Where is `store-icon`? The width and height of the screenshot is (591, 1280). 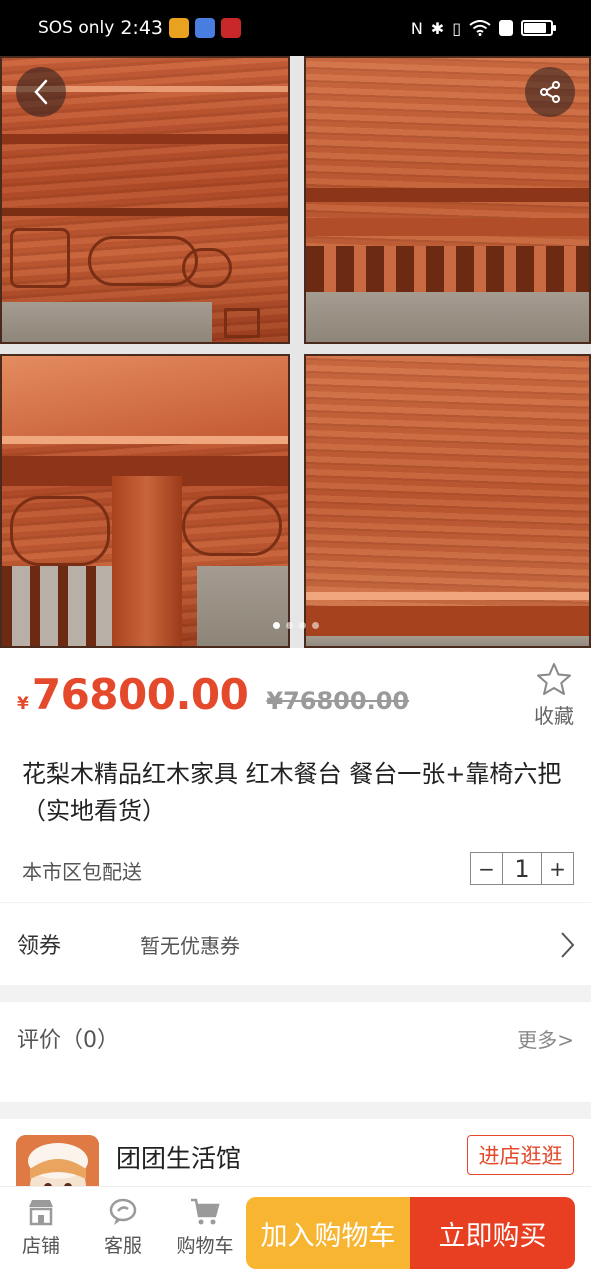 store-icon is located at coordinates (41, 1213).